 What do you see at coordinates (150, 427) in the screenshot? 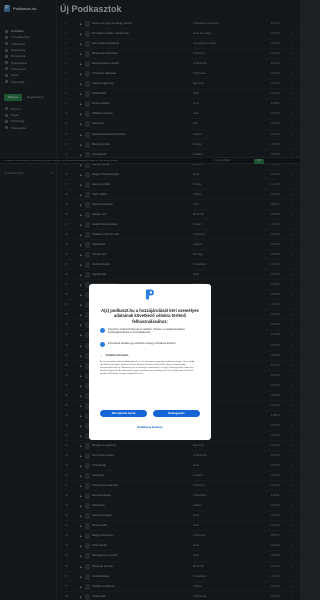
I see `manage-options-button: Beállítások kezelése` at bounding box center [150, 427].